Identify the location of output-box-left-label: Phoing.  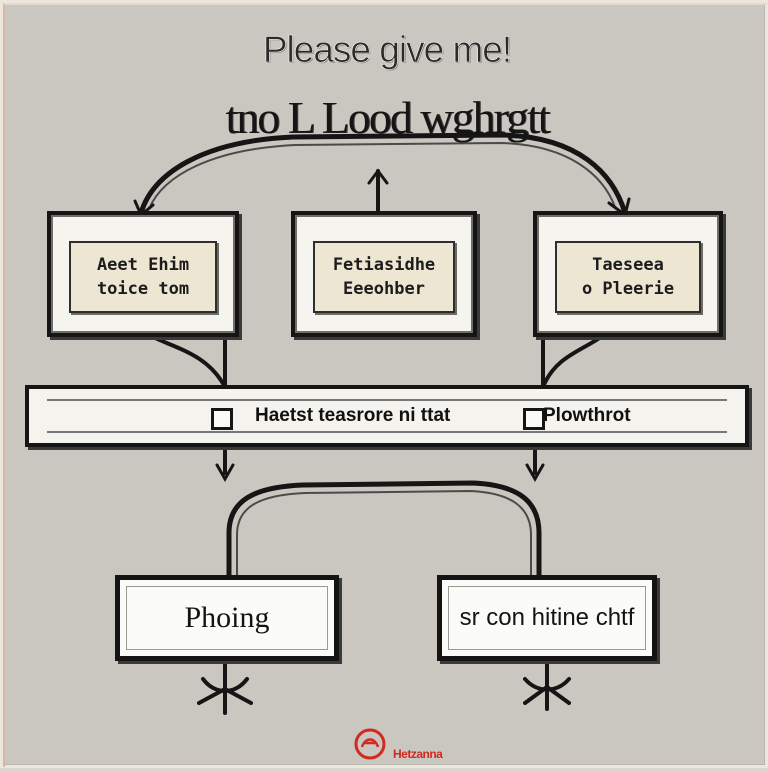
(227, 617).